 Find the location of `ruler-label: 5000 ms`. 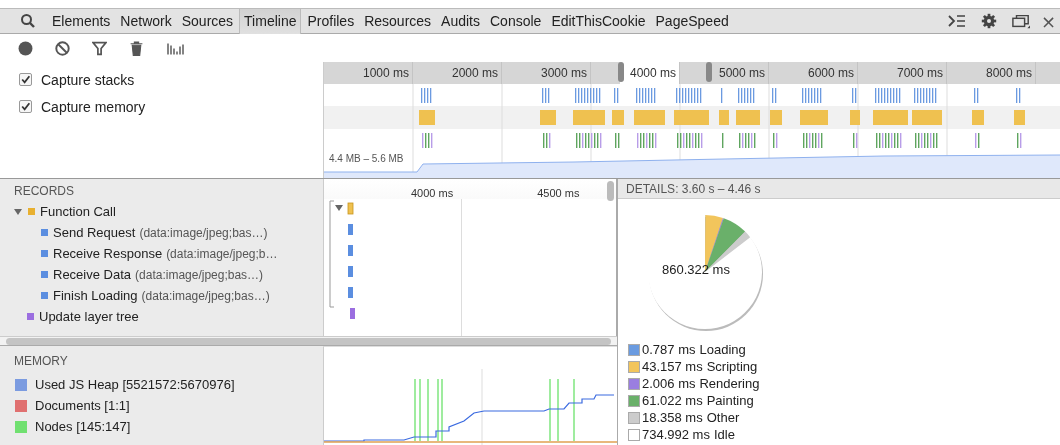

ruler-label: 5000 ms is located at coordinates (741, 73).